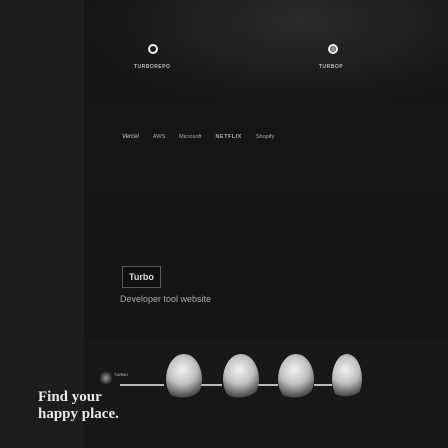 The image size is (448, 448). What do you see at coordinates (331, 67) in the screenshot?
I see `turbopack-wordmark: TURBOP` at bounding box center [331, 67].